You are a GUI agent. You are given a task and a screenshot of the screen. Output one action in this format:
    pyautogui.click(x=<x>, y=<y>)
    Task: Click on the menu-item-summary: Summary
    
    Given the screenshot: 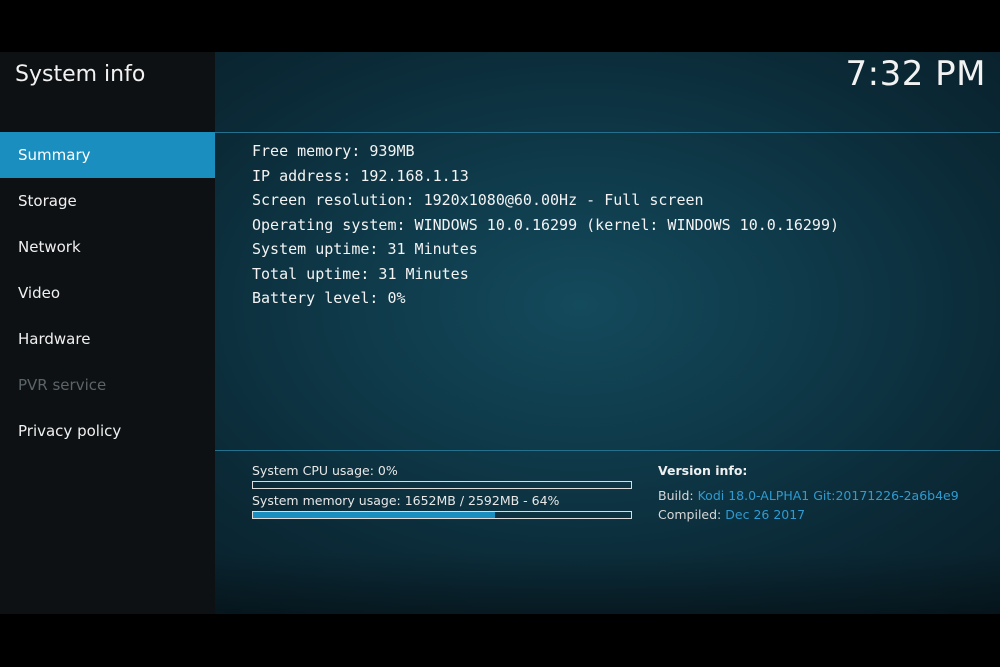 What is the action you would take?
    pyautogui.click(x=107, y=155)
    